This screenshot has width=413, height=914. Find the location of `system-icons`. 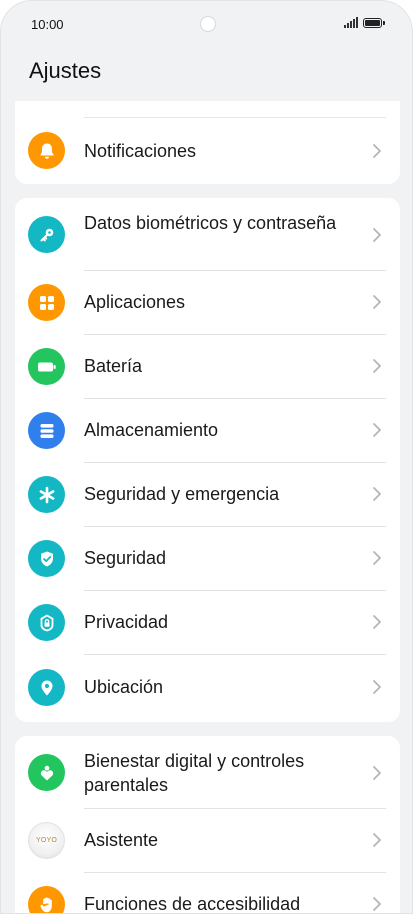

system-icons is located at coordinates (364, 22).